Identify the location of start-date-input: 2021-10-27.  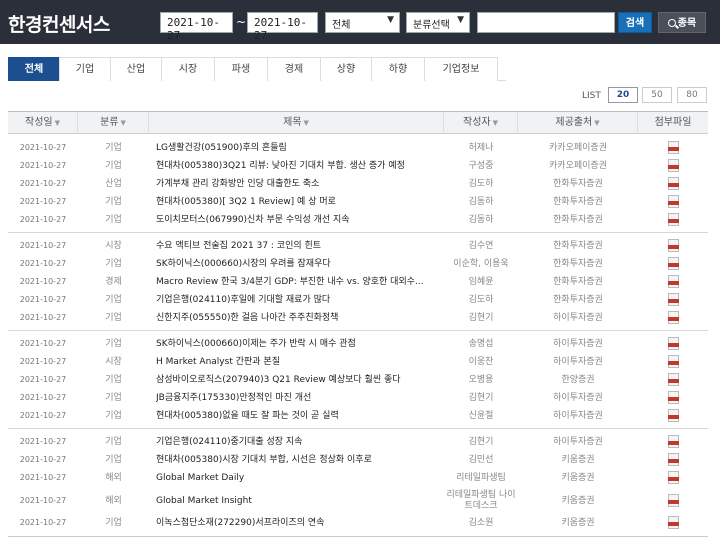
(196, 27).